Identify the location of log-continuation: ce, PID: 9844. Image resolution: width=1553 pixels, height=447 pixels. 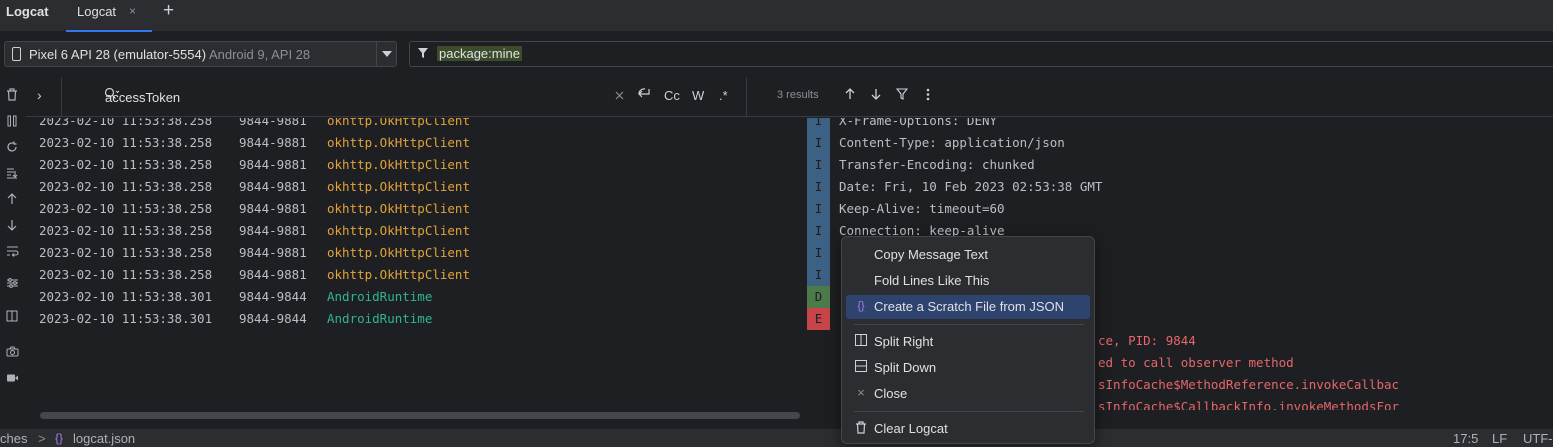
(789, 341).